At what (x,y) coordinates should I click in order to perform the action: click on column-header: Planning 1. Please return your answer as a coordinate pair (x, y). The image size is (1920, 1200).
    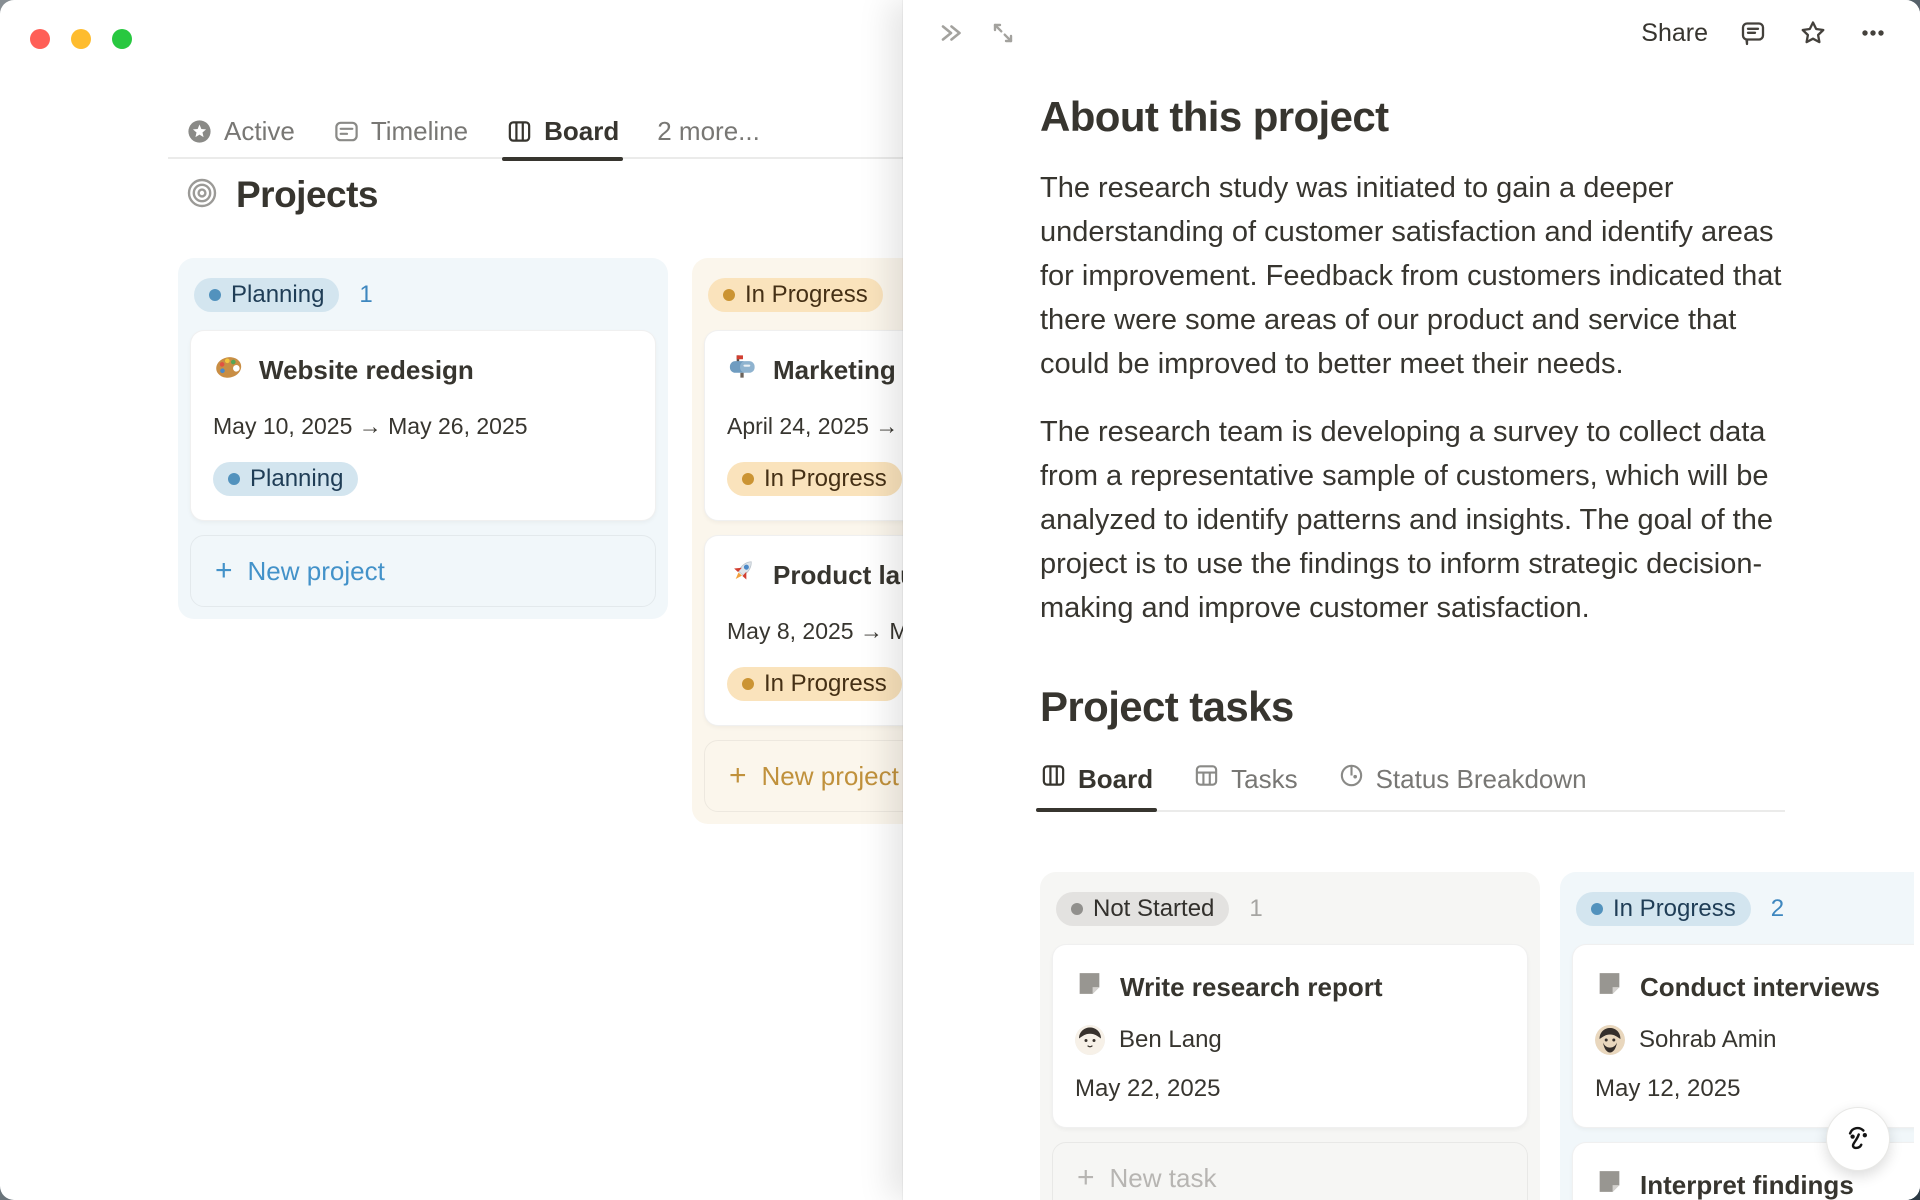
    Looking at the image, I should click on (423, 293).